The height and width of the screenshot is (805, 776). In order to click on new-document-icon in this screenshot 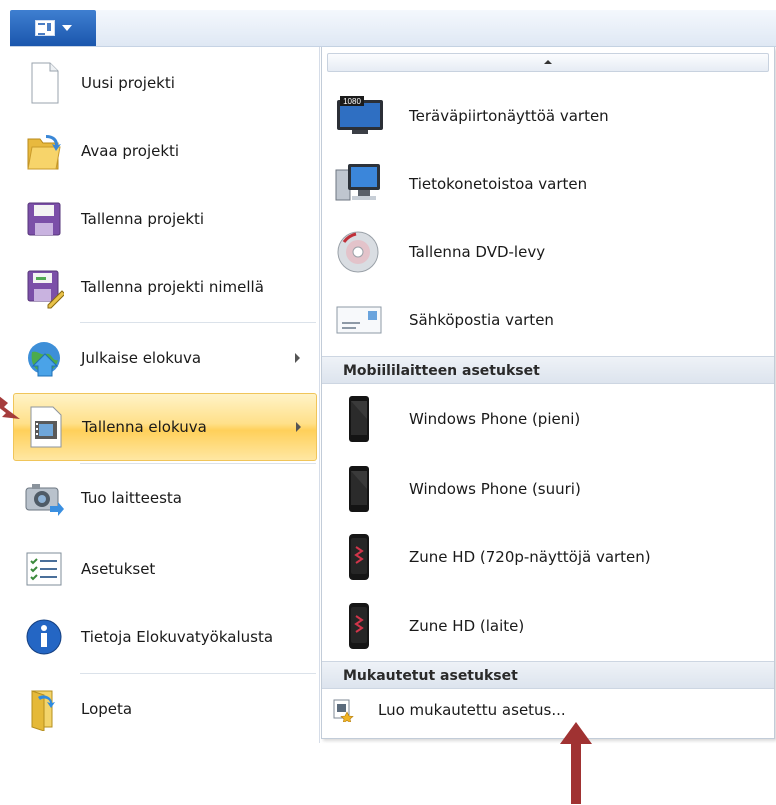, I will do `click(45, 83)`.